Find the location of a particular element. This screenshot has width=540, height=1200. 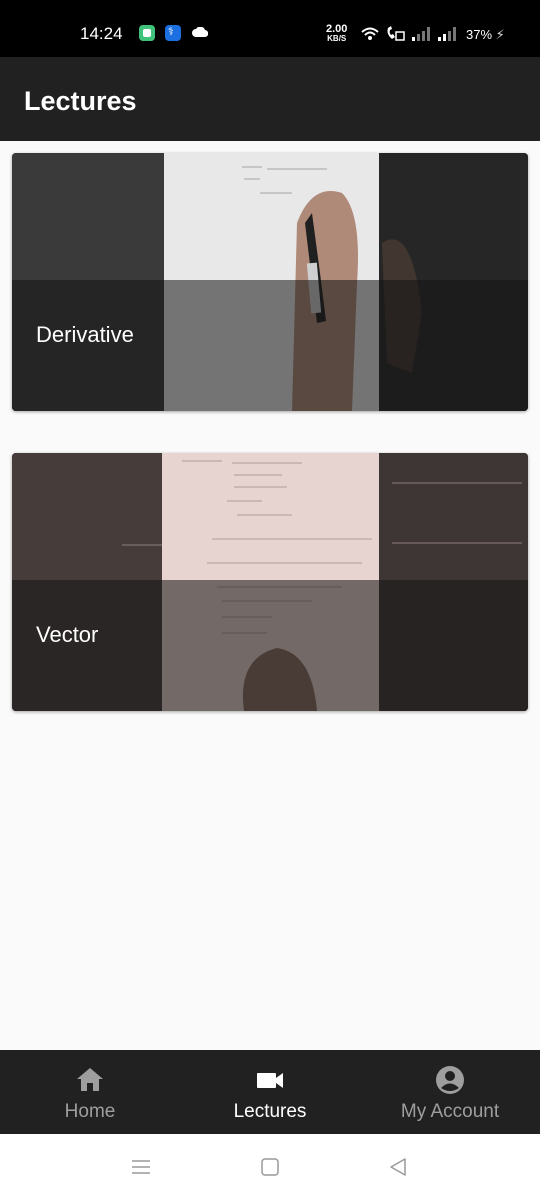

system-navigation-bar is located at coordinates (270, 1167).